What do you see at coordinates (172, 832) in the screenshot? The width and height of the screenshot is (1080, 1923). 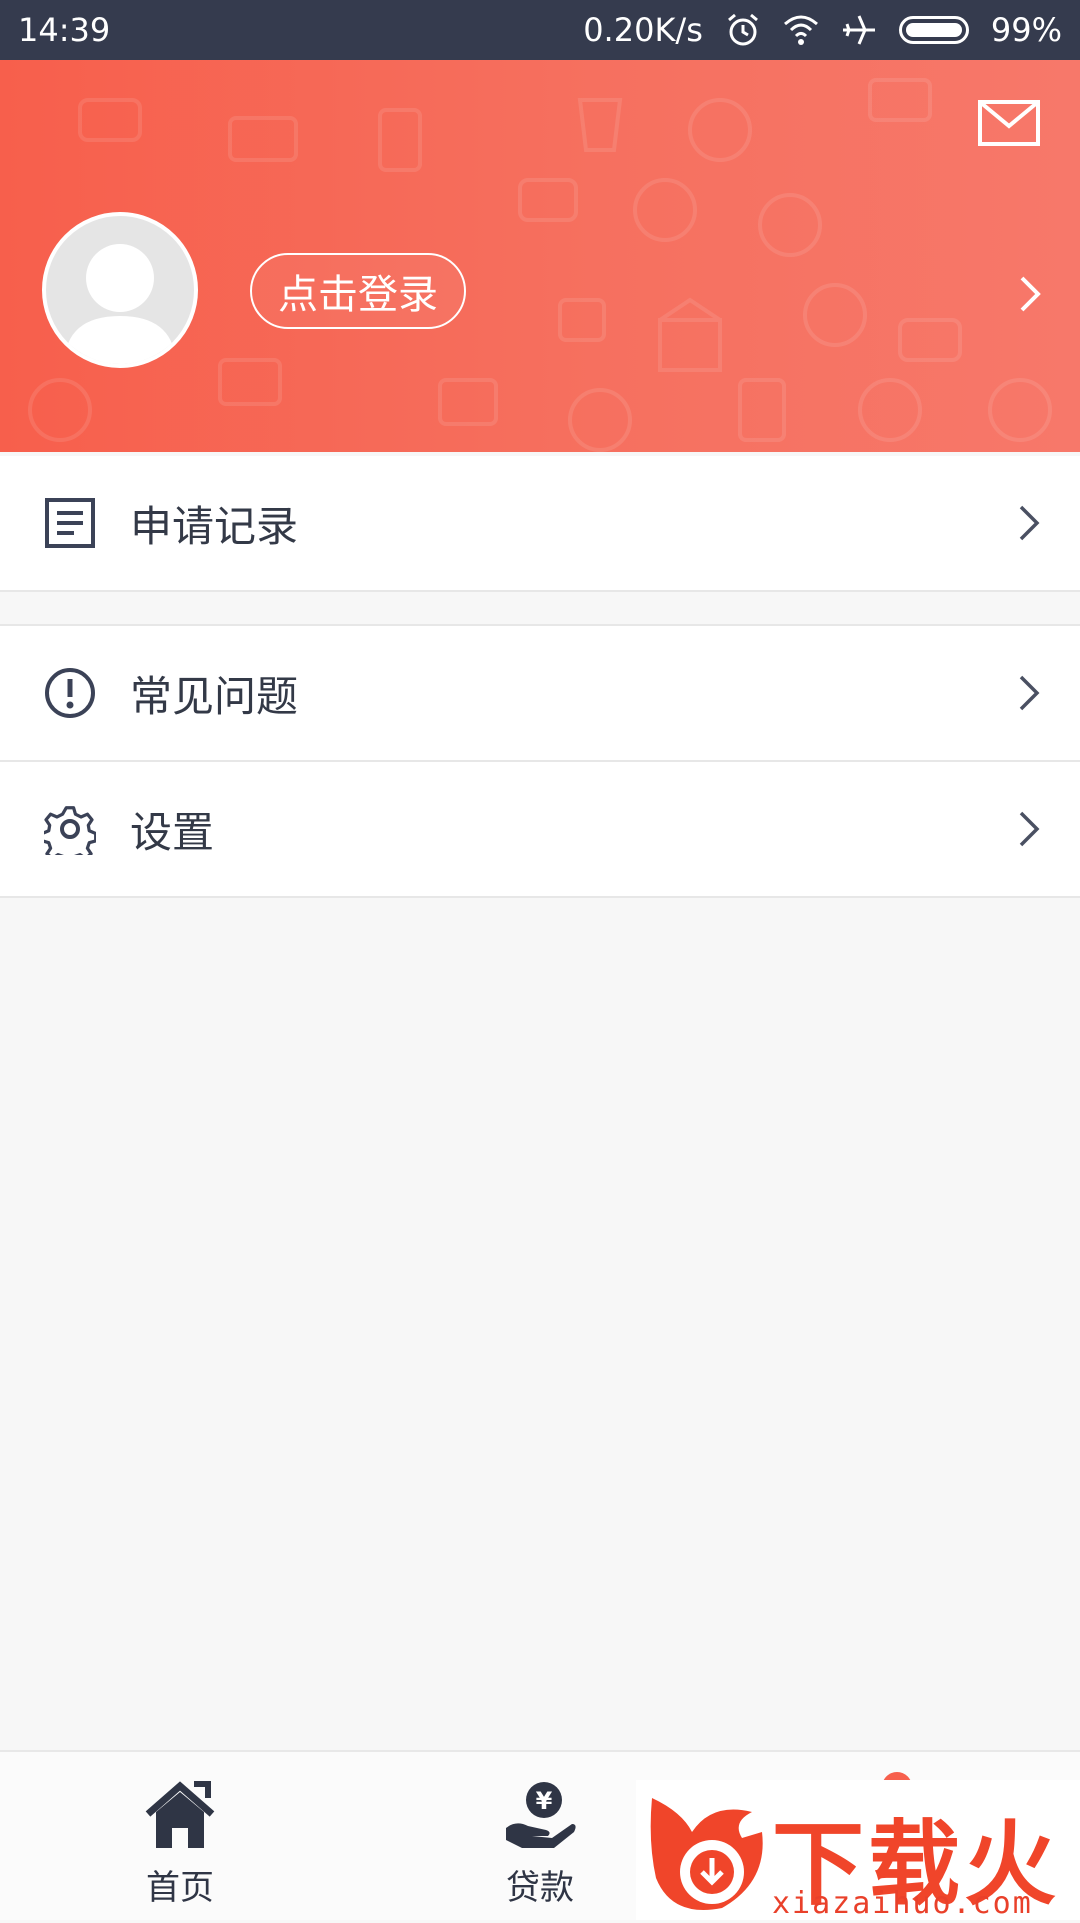 I see `menu-item-label: 设置` at bounding box center [172, 832].